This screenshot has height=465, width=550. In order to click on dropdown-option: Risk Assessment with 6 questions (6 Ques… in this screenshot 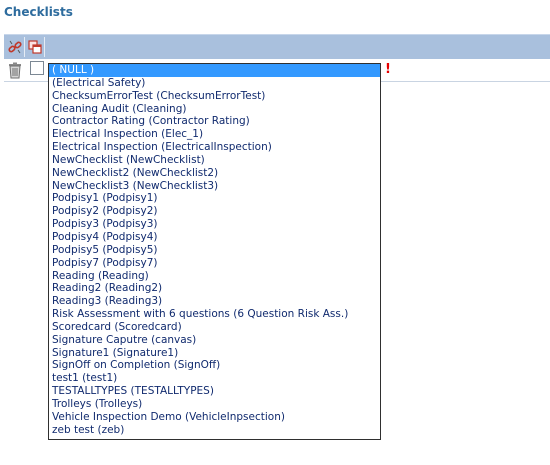, I will do `click(214, 314)`.